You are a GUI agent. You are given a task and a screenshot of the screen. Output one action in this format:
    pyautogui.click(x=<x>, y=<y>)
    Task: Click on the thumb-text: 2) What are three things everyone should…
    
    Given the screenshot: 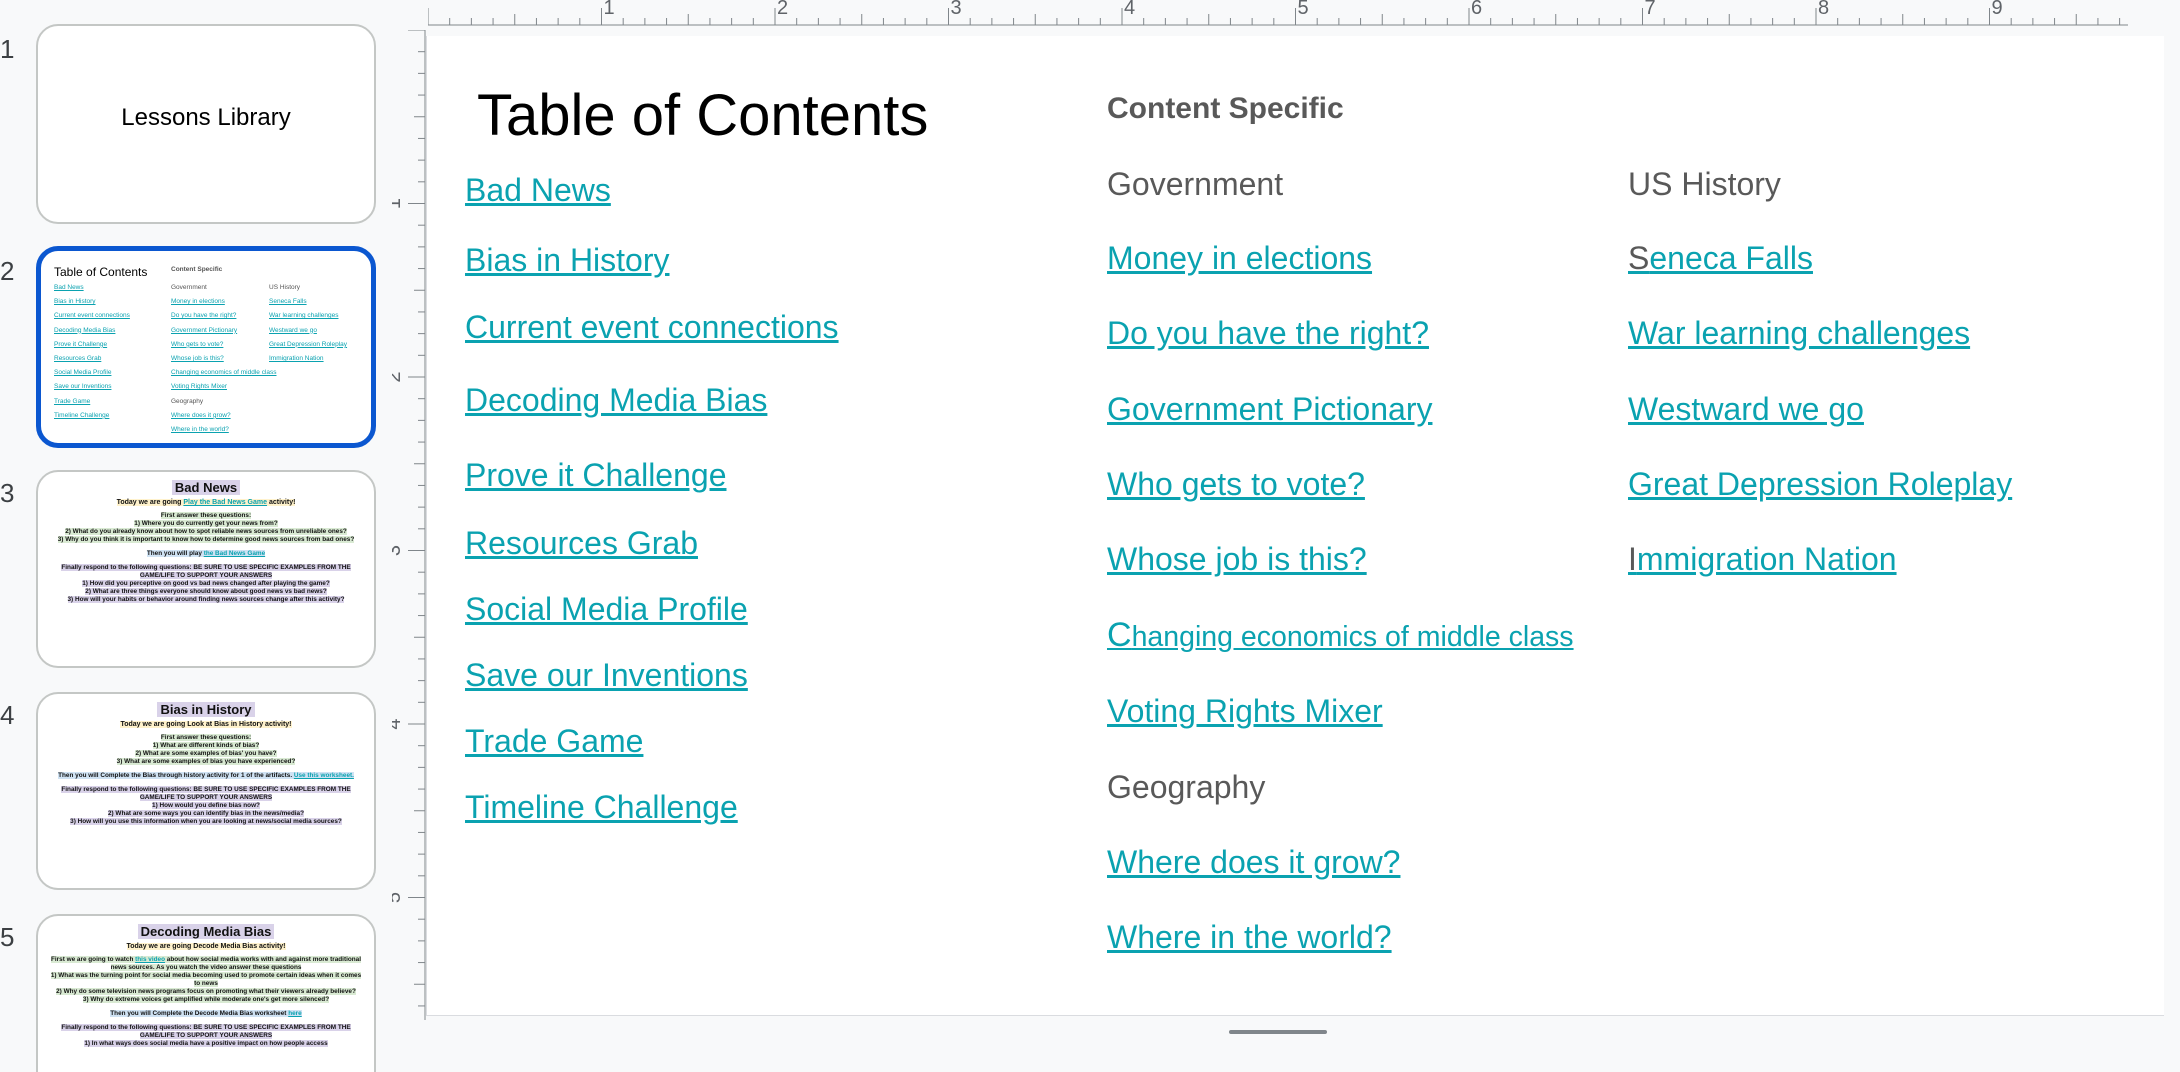 What is the action you would take?
    pyautogui.click(x=206, y=591)
    